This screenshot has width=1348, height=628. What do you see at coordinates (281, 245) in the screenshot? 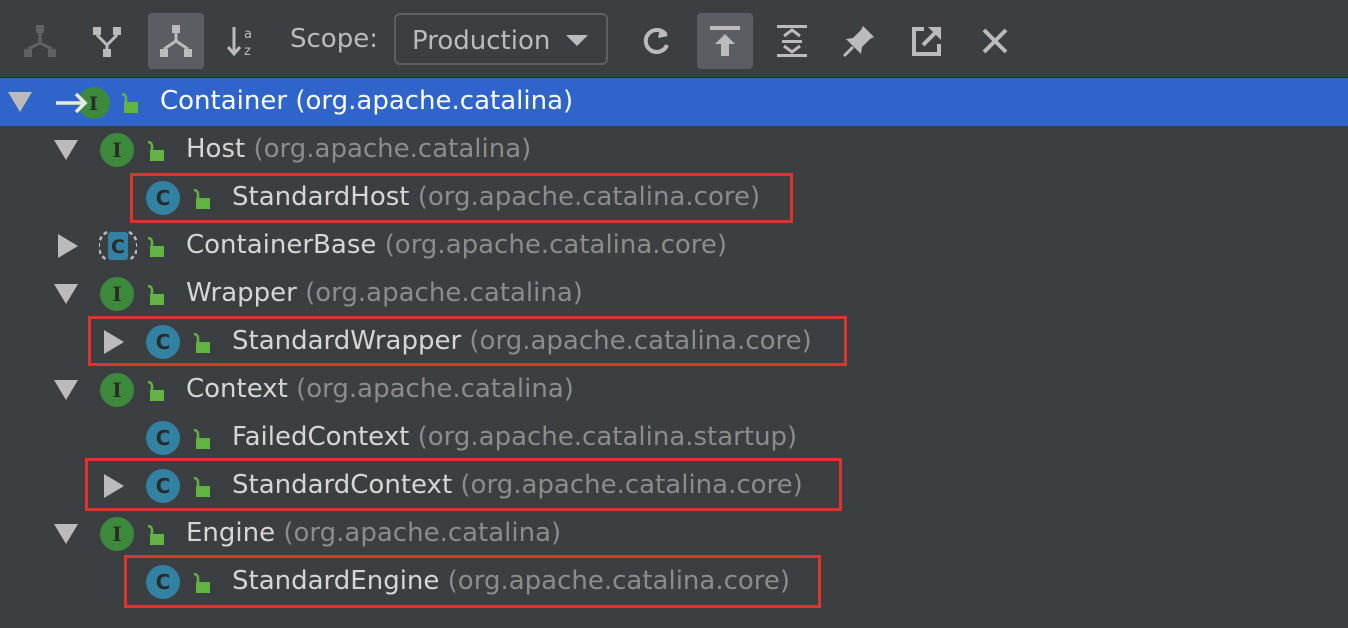
I see `class-name: ContainerBase` at bounding box center [281, 245].